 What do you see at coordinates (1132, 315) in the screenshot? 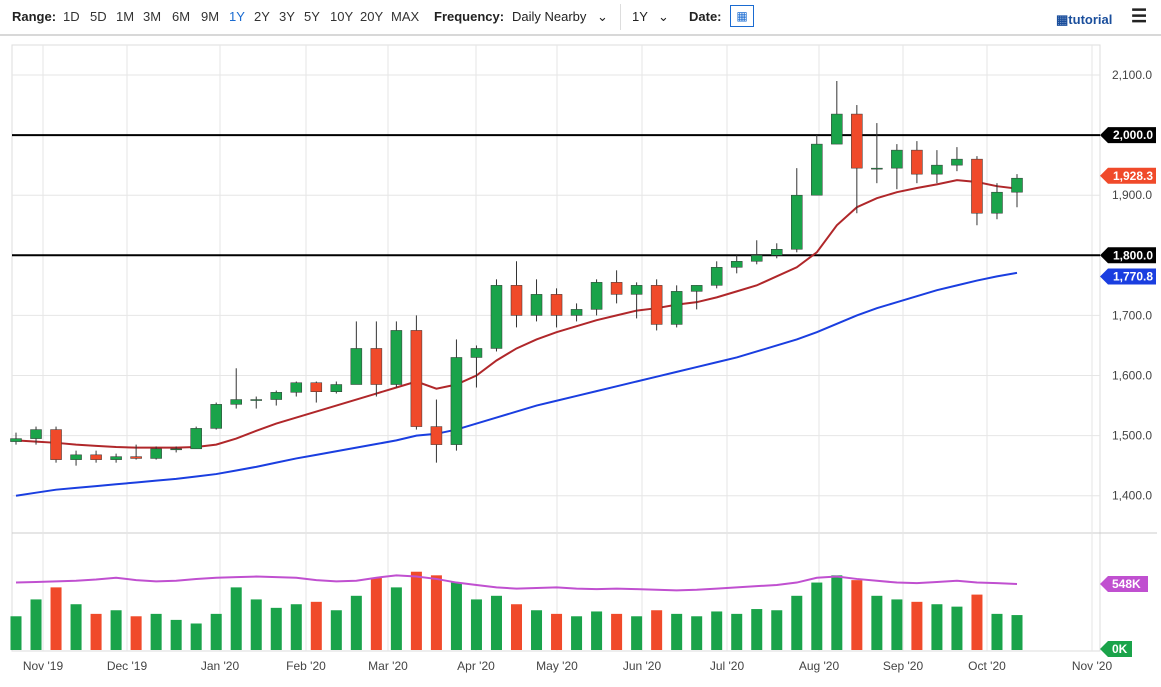
I see `y-tick-label: 1,700.0` at bounding box center [1132, 315].